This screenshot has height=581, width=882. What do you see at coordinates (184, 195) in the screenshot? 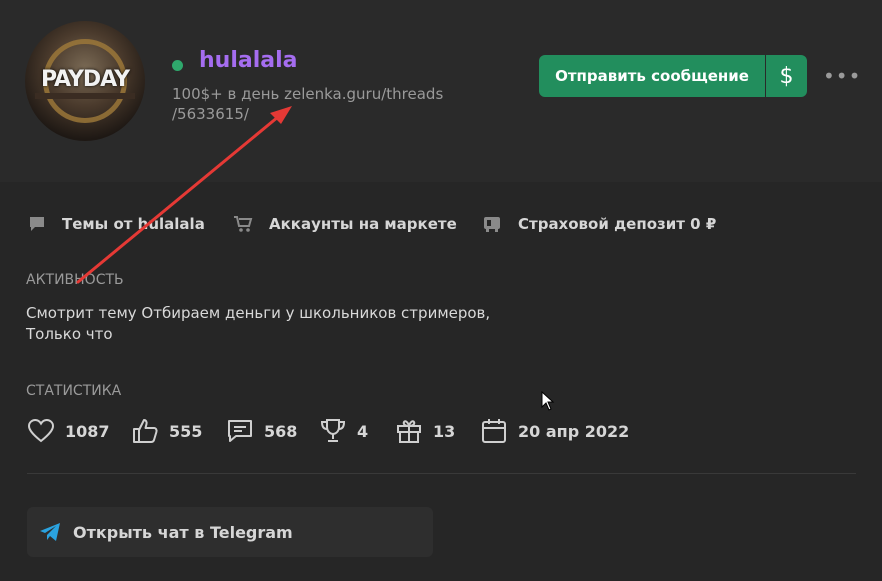
I see `annotation-arrow` at bounding box center [184, 195].